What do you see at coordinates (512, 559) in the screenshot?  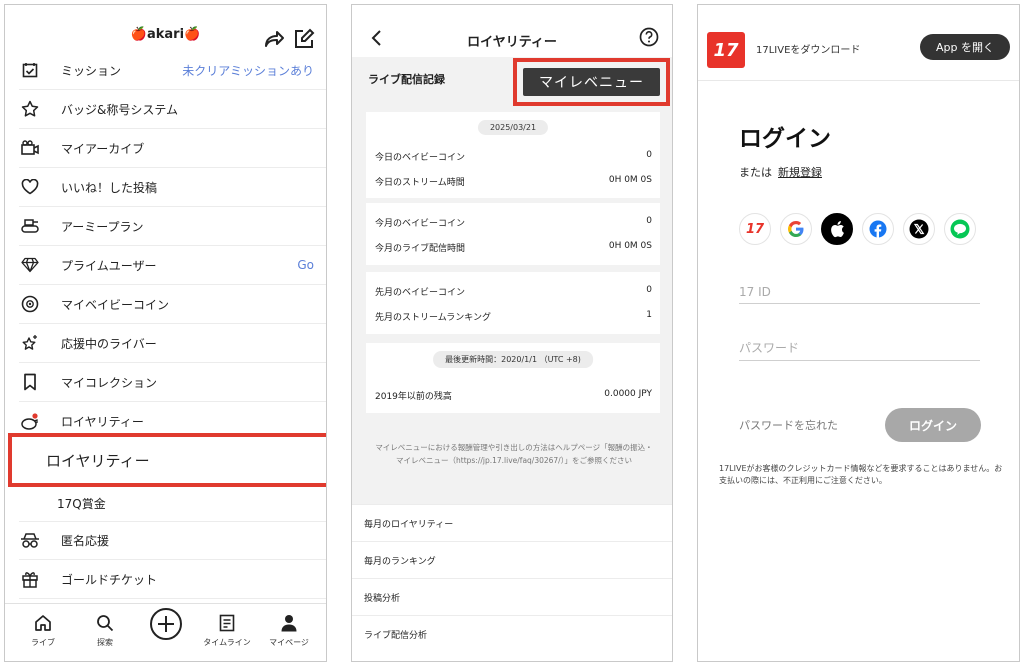 I see `list-item-monthly-ranking: 毎月のランキング` at bounding box center [512, 559].